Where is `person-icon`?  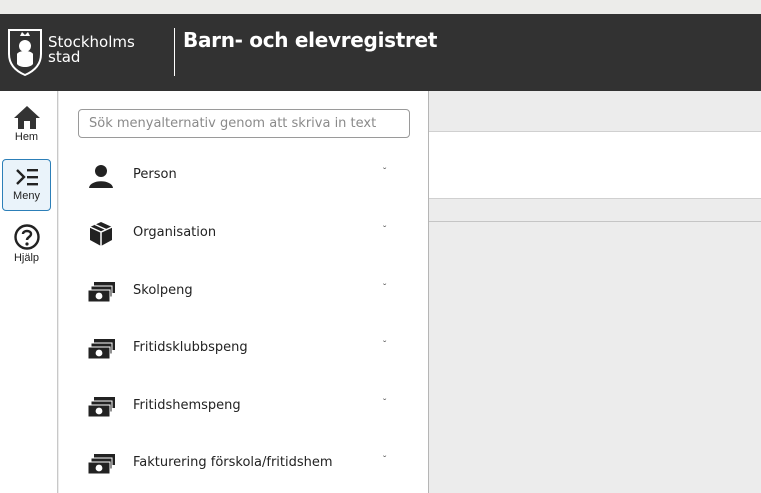 person-icon is located at coordinates (101, 176).